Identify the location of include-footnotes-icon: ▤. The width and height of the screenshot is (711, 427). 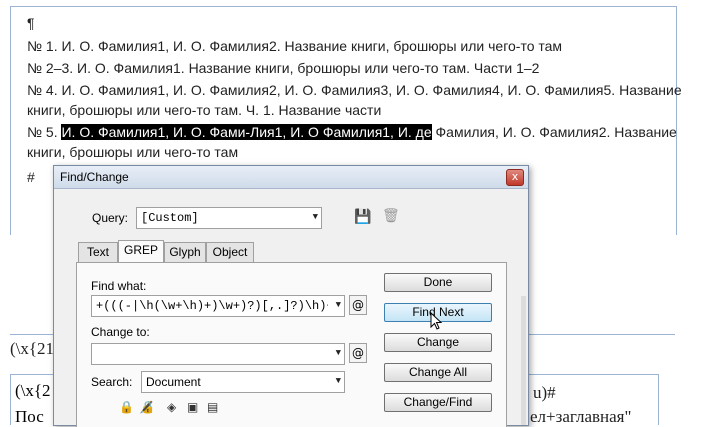
(212, 407).